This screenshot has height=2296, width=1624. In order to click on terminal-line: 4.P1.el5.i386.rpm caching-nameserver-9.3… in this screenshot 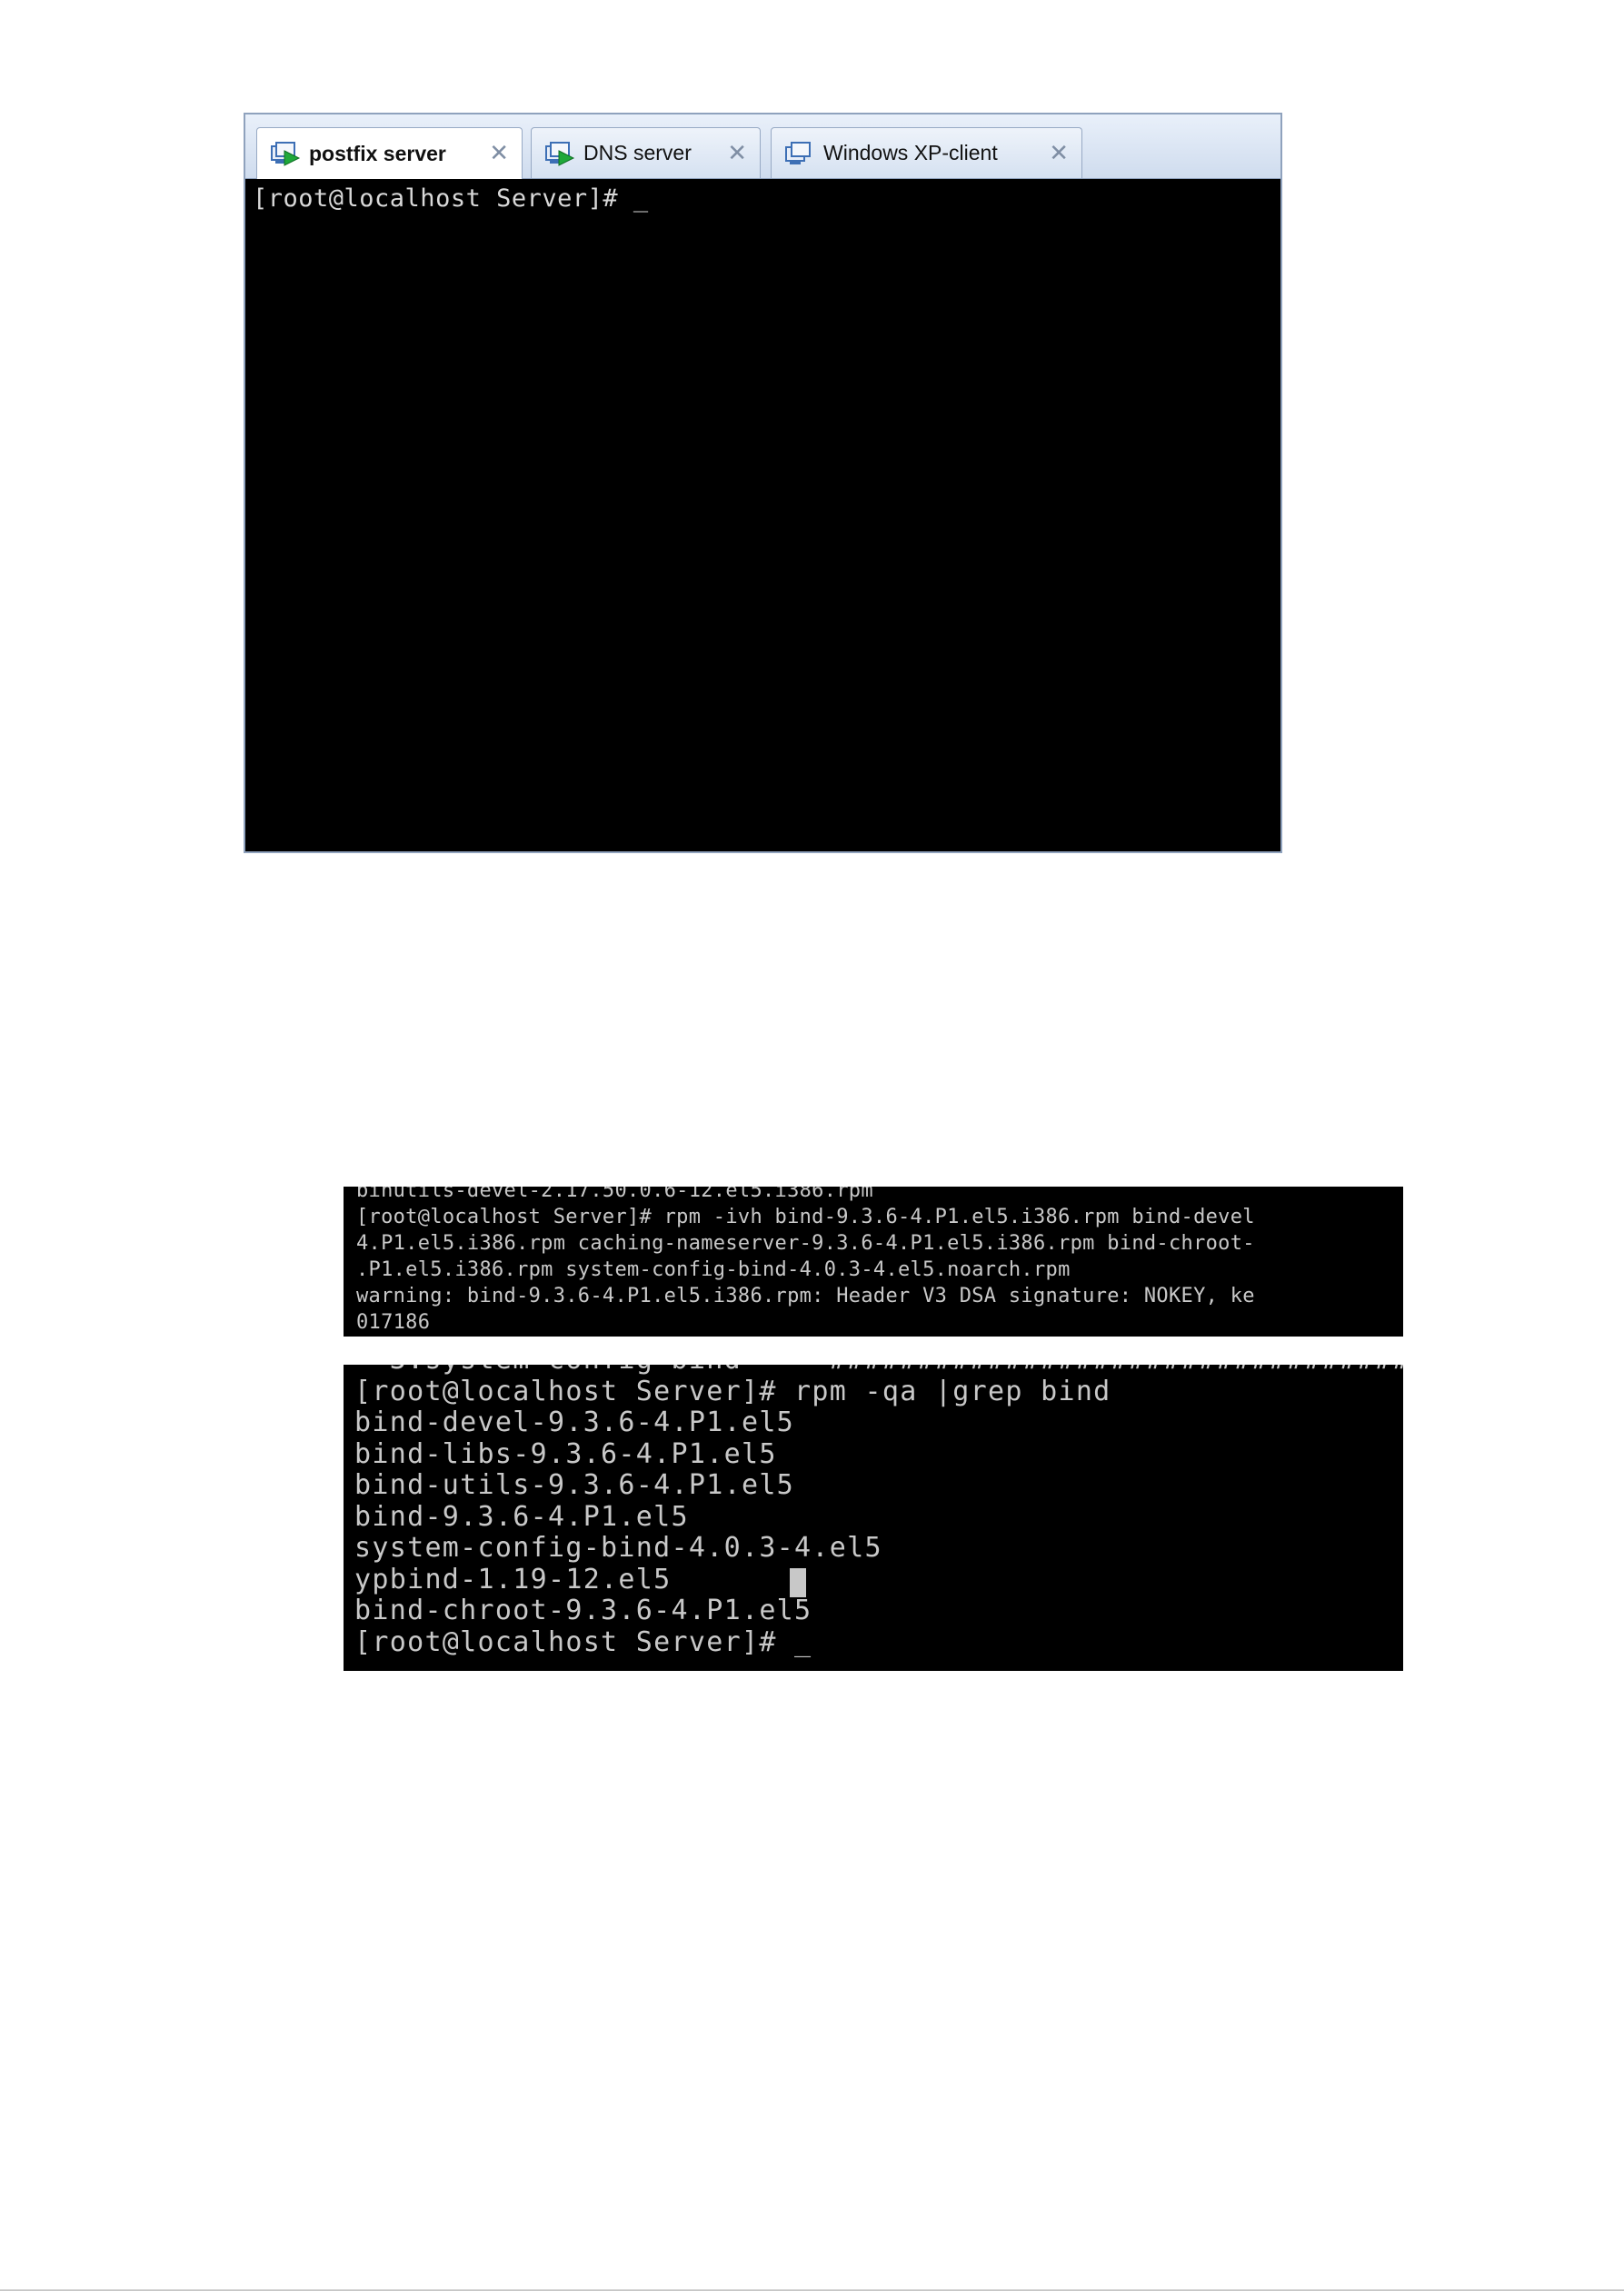, I will do `click(805, 1243)`.